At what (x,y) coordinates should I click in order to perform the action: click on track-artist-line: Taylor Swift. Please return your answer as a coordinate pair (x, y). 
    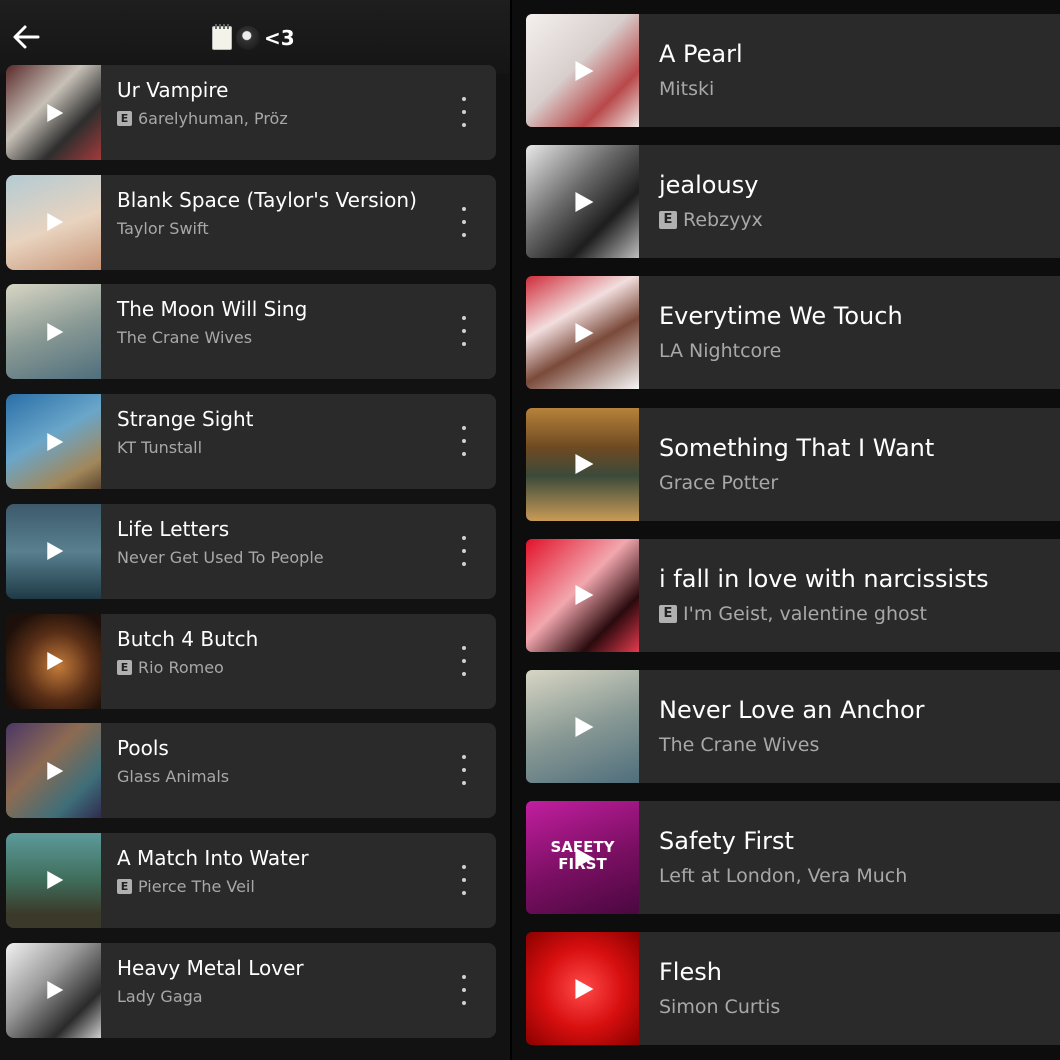
    Looking at the image, I should click on (163, 228).